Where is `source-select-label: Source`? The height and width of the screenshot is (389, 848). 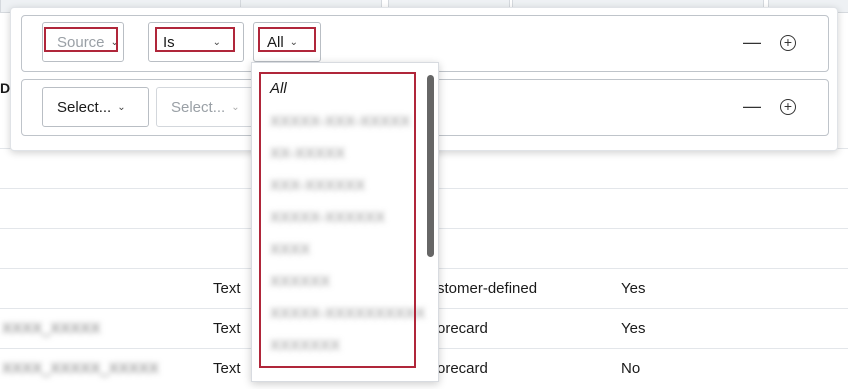 source-select-label: Source is located at coordinates (81, 42).